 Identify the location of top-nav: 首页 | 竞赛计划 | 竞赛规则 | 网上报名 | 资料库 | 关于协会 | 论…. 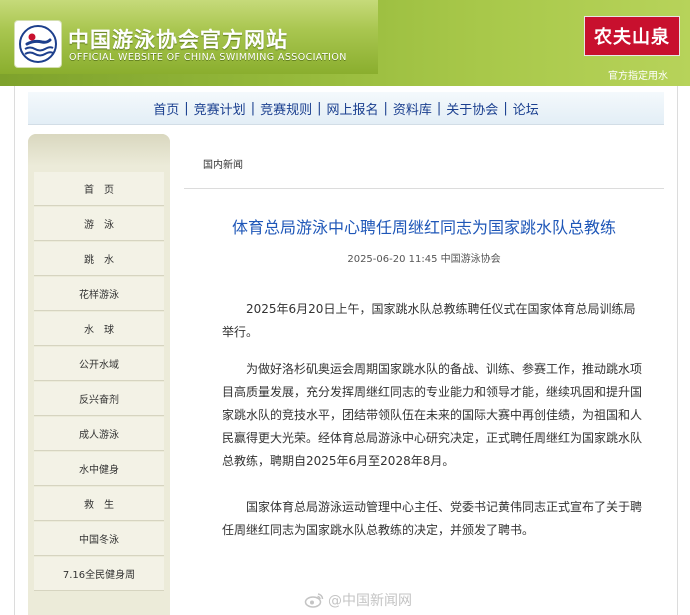
(346, 108).